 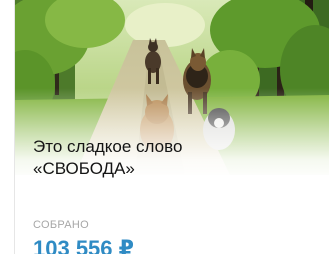 What do you see at coordinates (173, 158) in the screenshot?
I see `campaign-title: Это сладкое слово «СВОБОДА»` at bounding box center [173, 158].